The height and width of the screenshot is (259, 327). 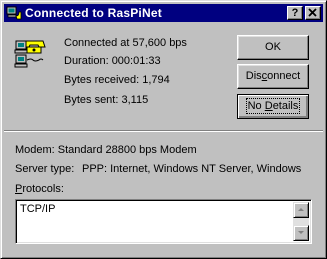 I want to click on details-label-post: etails, so click(x=285, y=106).